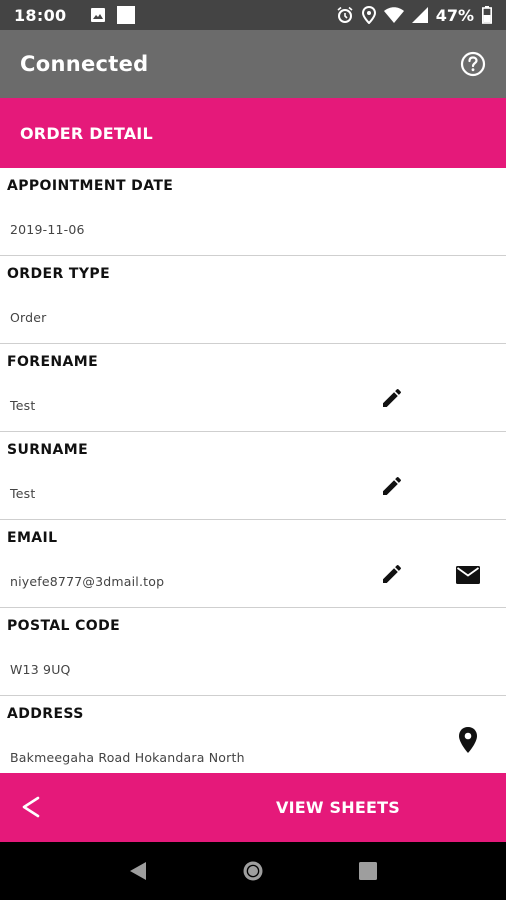 This screenshot has height=900, width=506. I want to click on field-address: ADDRESS Bakmeegaha Road Hokandara North, so click(253, 734).